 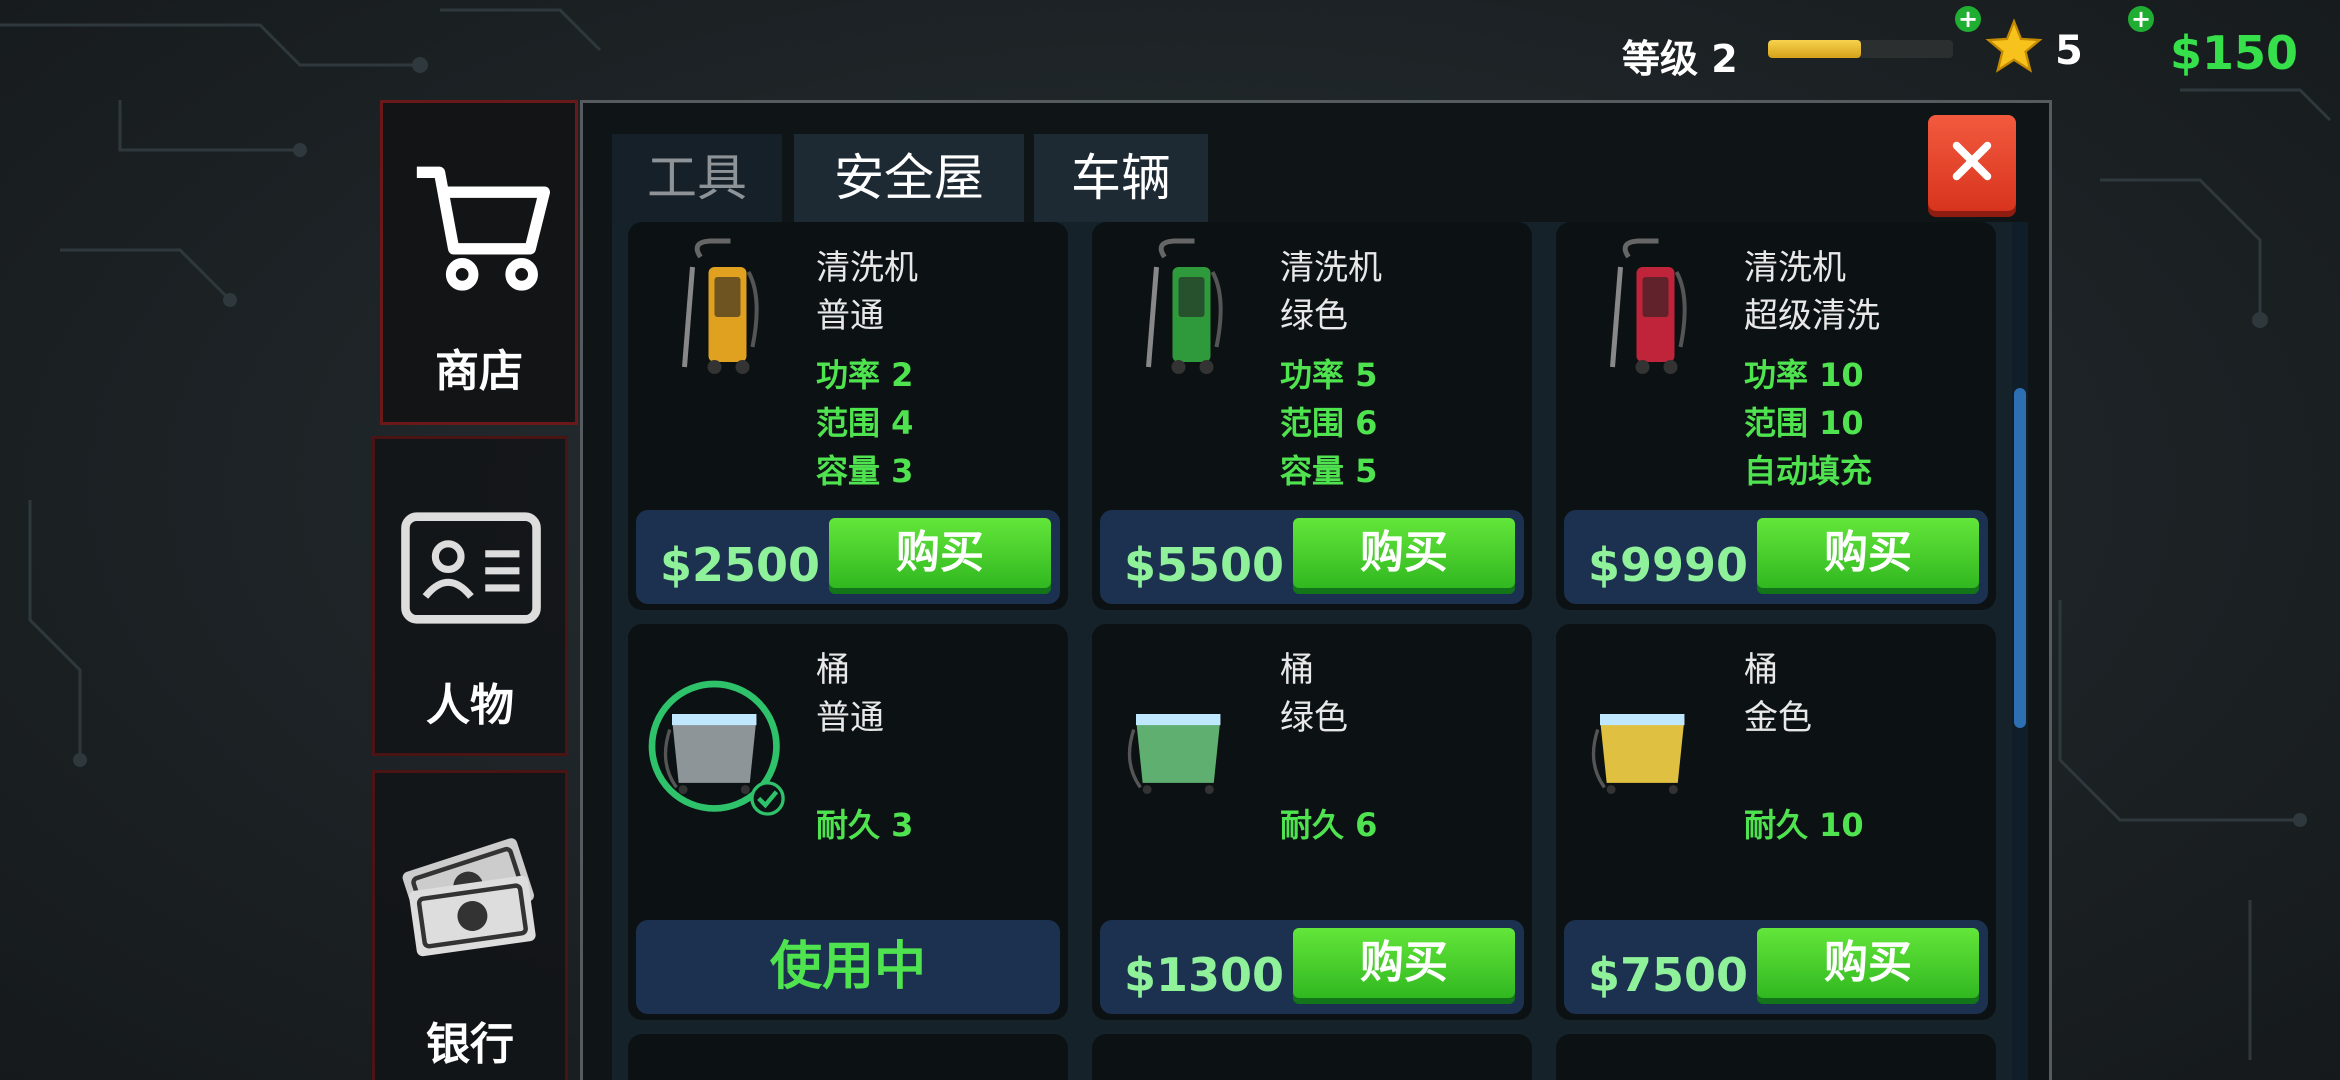 I want to click on tab-tools: 工具, so click(x=697, y=178).